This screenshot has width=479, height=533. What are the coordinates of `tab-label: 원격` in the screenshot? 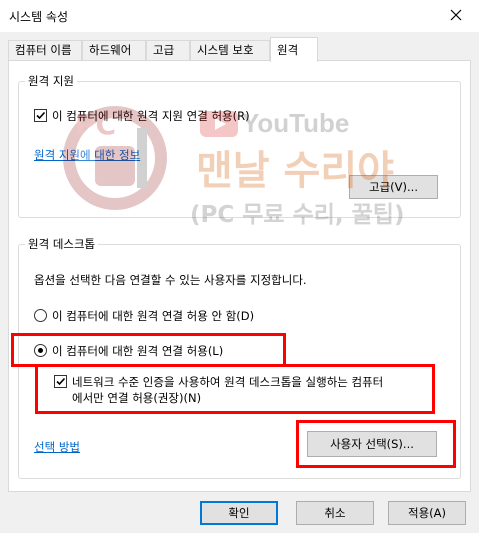 It's located at (288, 50).